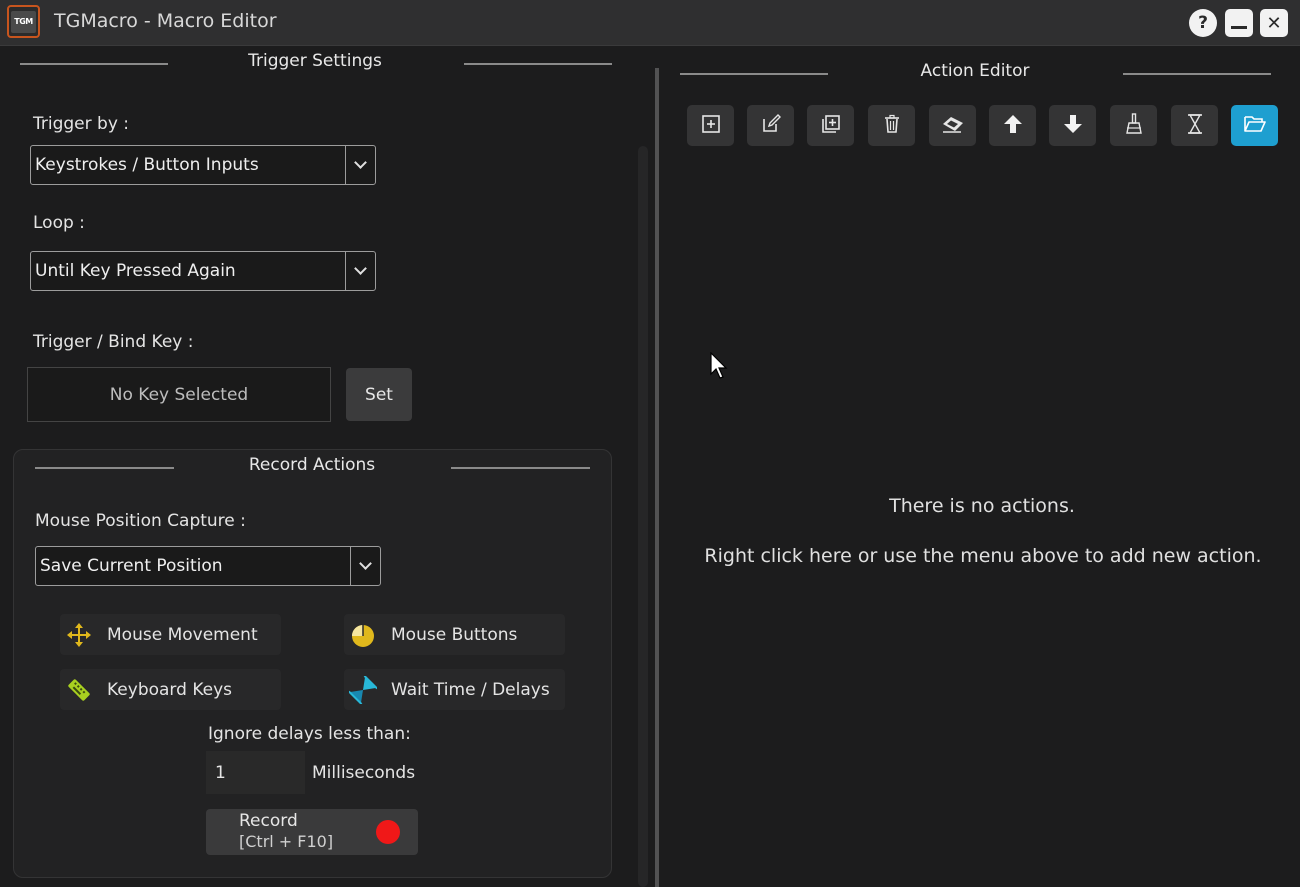 This screenshot has height=887, width=1300. I want to click on bind-key-label: Trigger / Bind Key :, so click(113, 342).